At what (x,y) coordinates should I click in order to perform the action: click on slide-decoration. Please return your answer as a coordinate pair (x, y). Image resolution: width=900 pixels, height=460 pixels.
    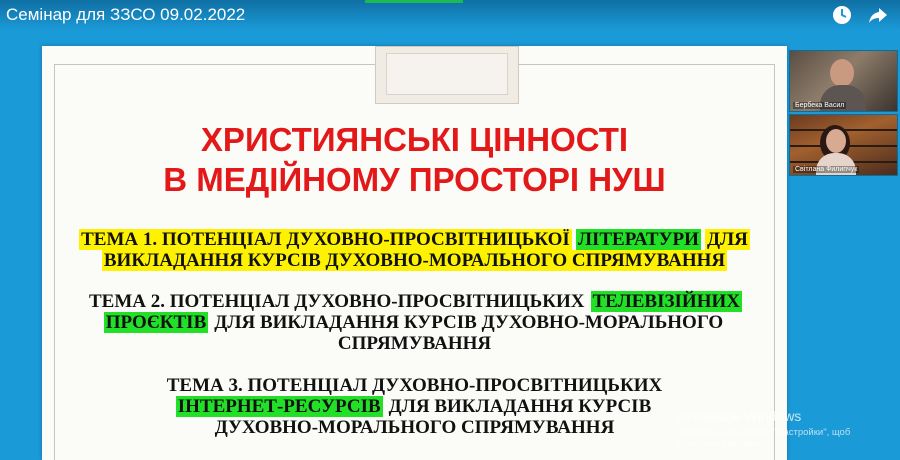
    Looking at the image, I should click on (447, 75).